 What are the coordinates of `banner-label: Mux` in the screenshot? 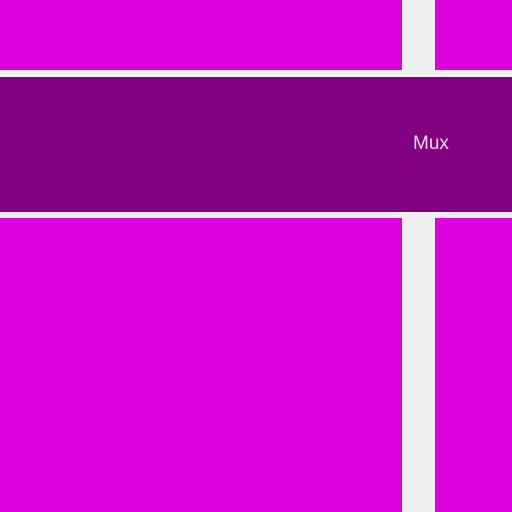 It's located at (431, 143).